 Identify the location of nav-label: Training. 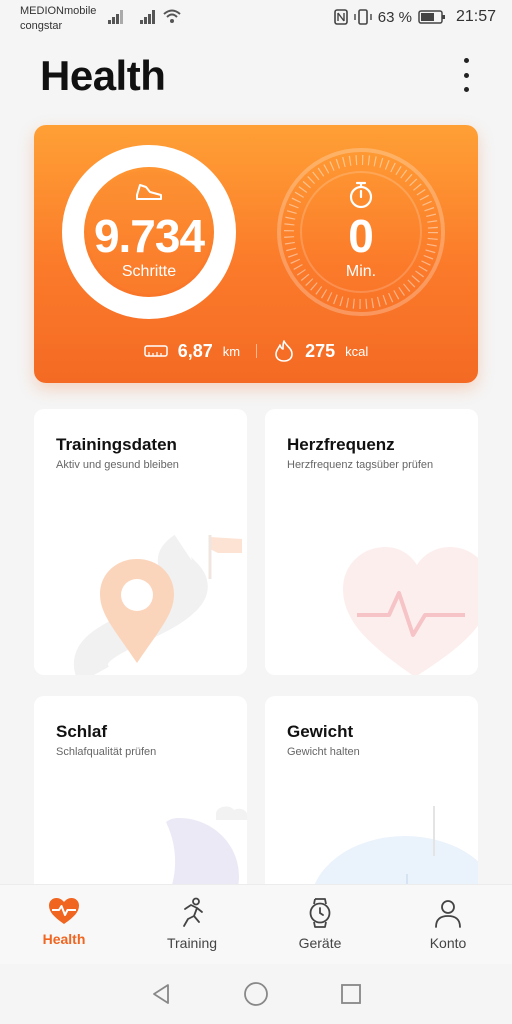
(192, 943).